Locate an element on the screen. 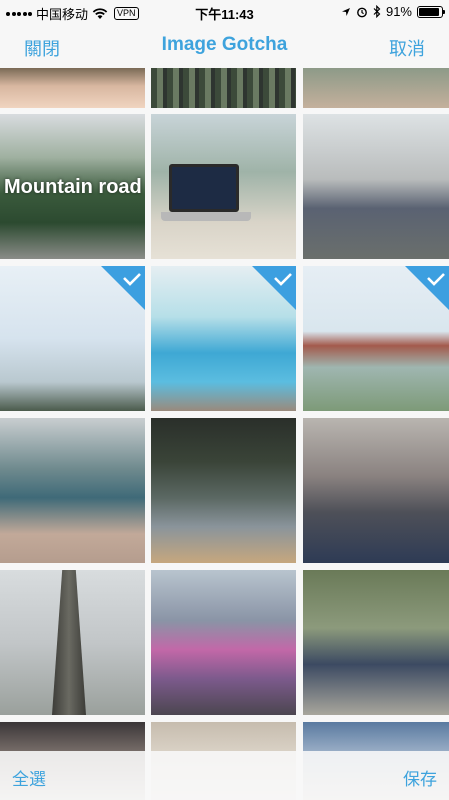  navigation-bar: 關閉 Image Gotcha 取消 is located at coordinates (224, 46).